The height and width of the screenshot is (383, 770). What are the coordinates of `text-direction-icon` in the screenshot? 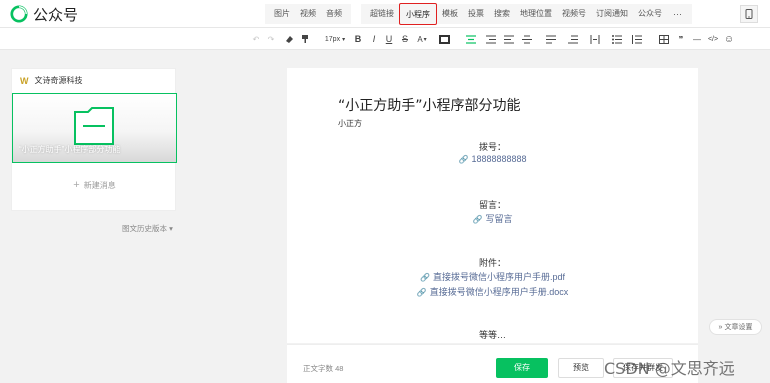 It's located at (595, 39).